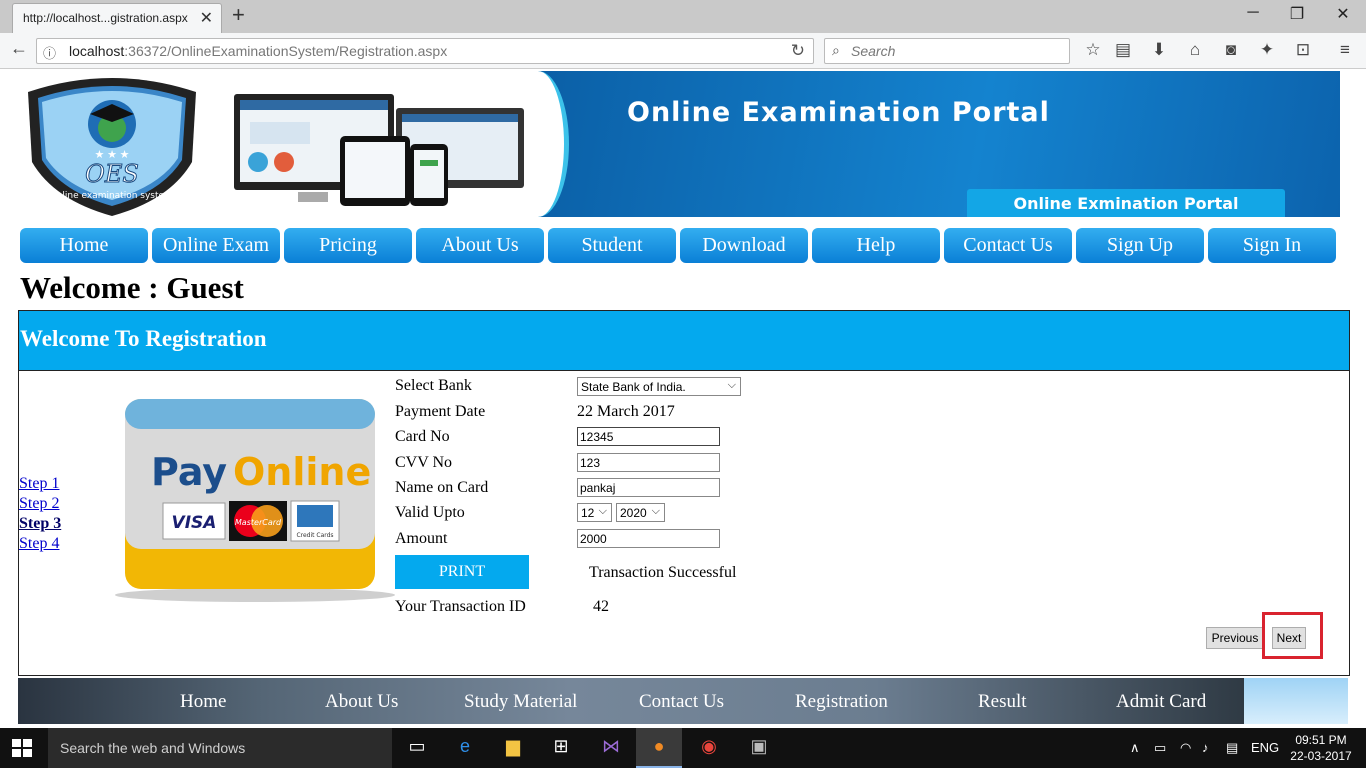 The image size is (1366, 768). I want to click on footer-home: Home, so click(203, 702).